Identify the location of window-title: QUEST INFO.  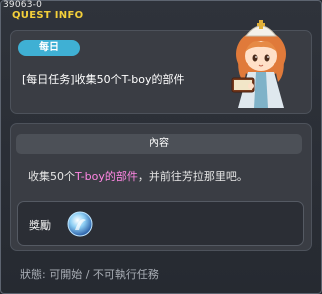
(48, 15).